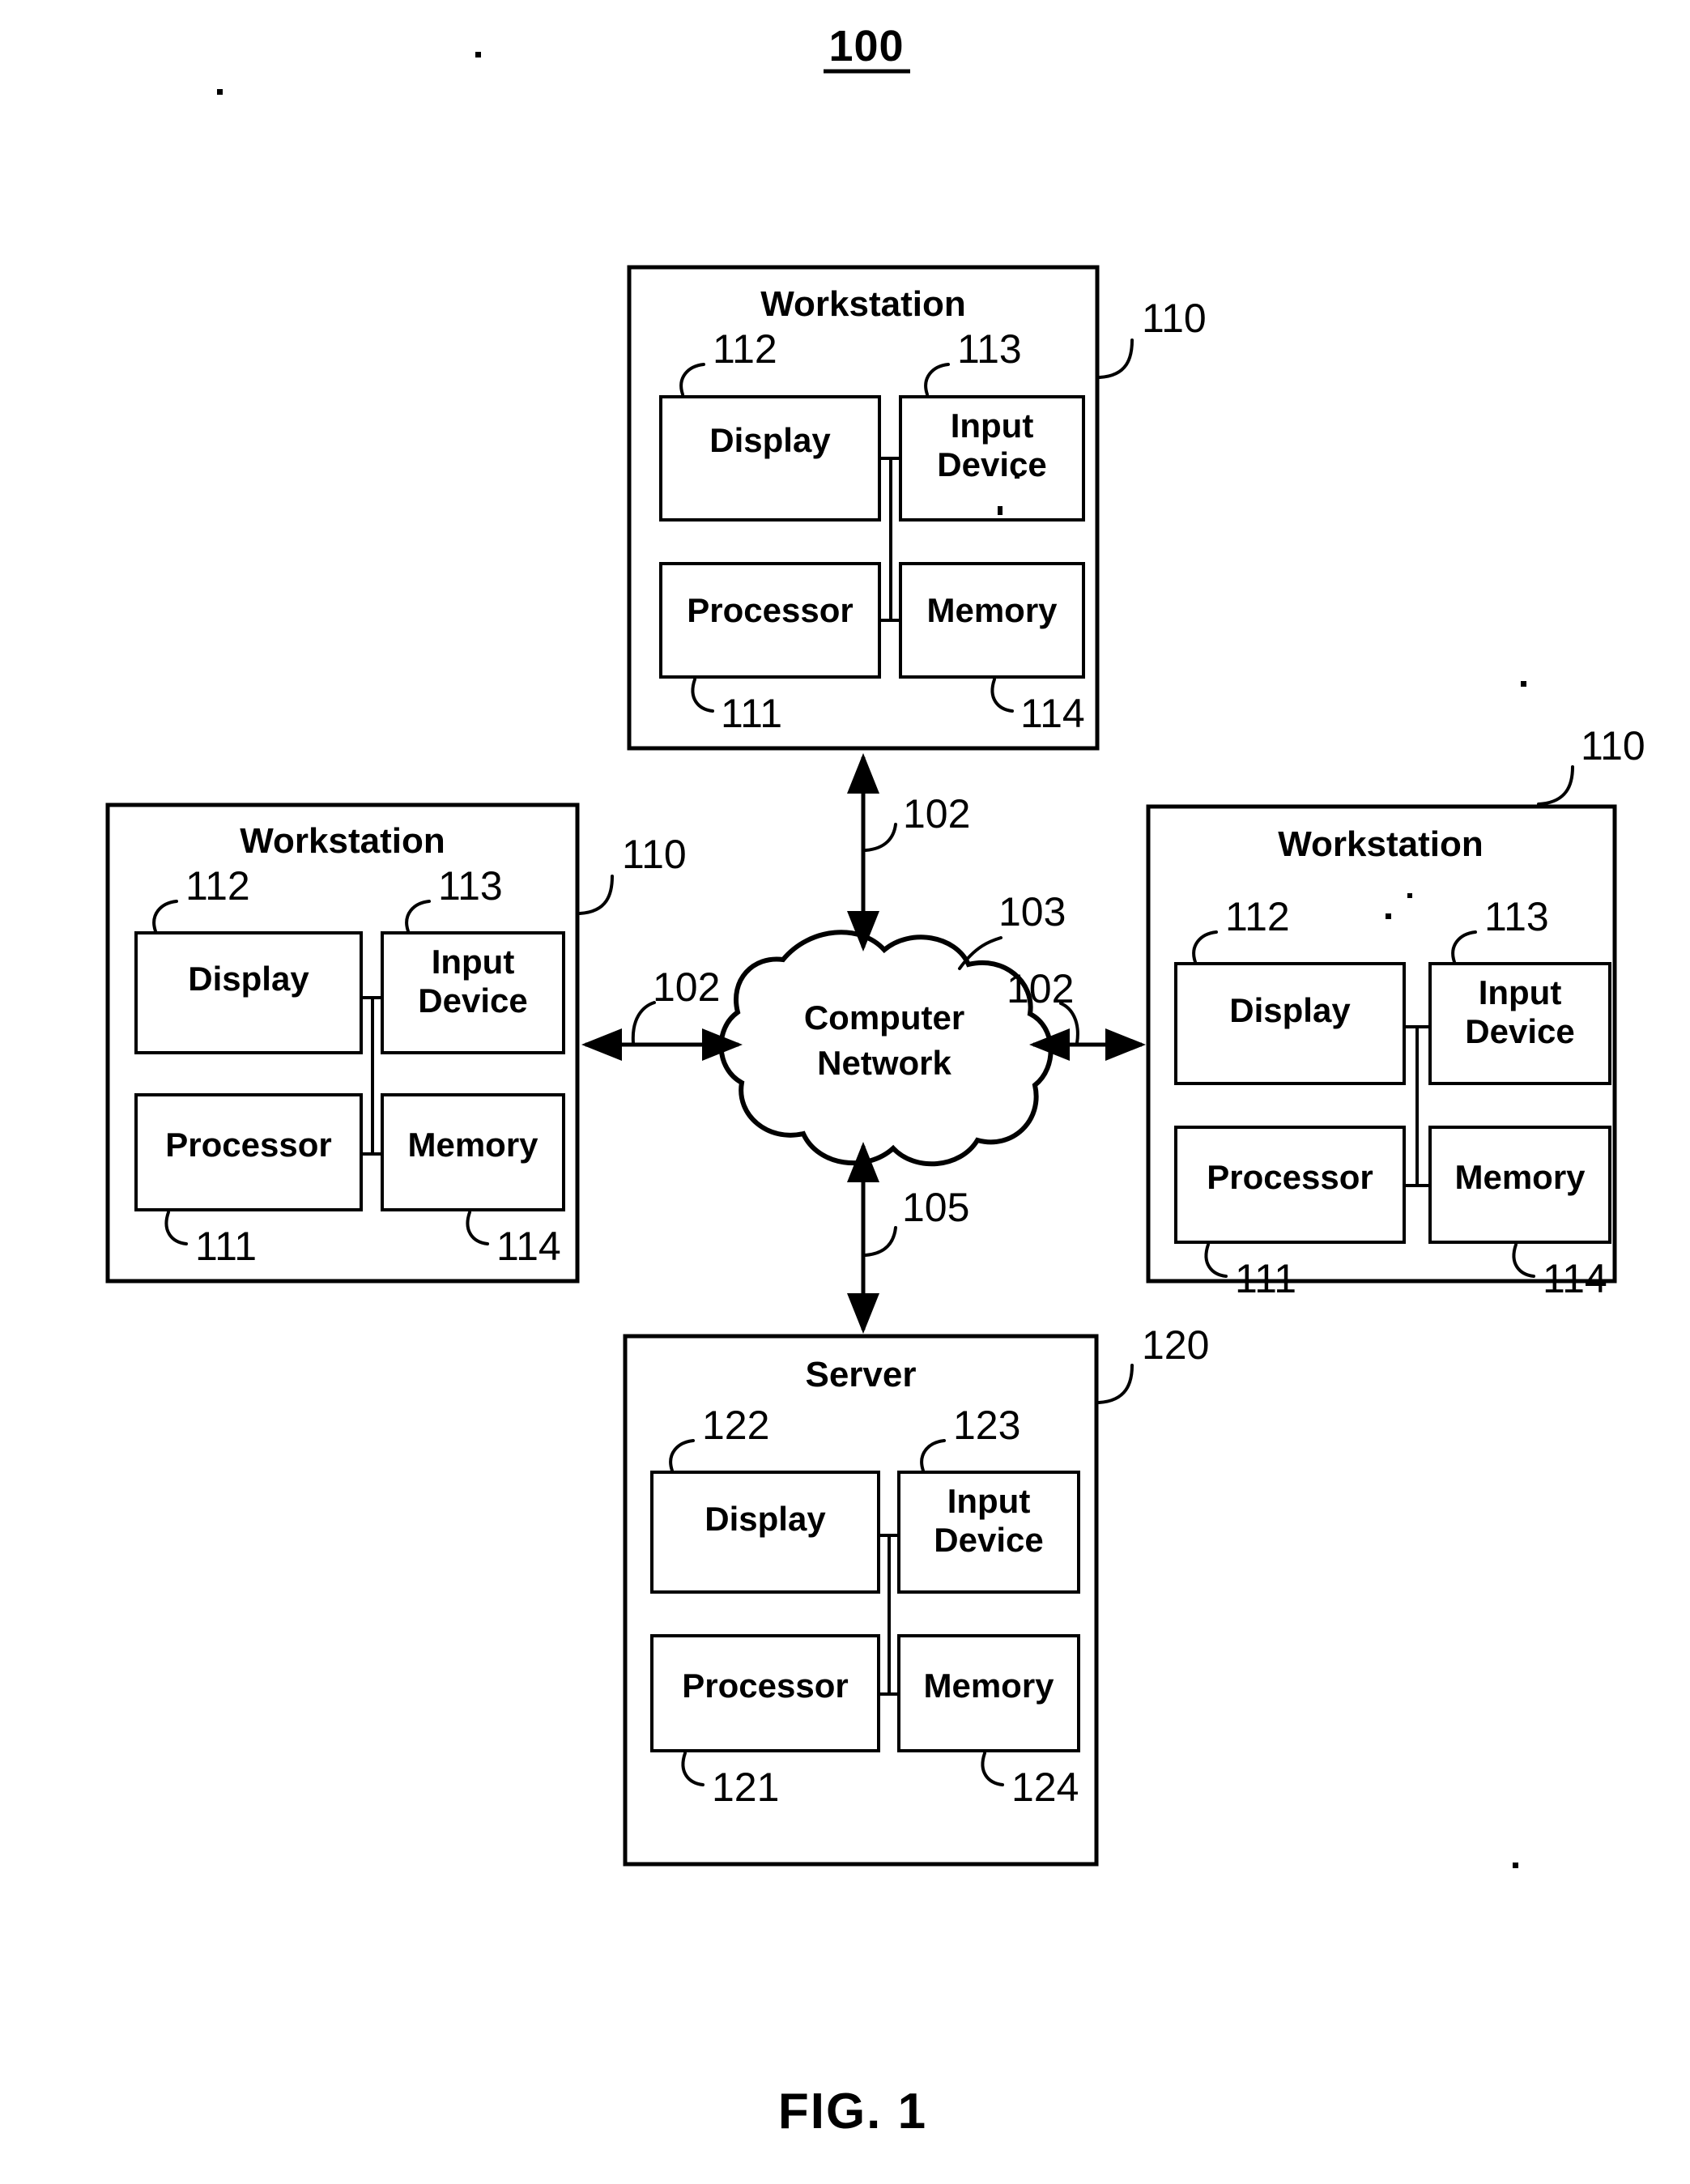 This screenshot has width=1690, height=2184. I want to click on leader-line-102-left, so click(643, 1023).